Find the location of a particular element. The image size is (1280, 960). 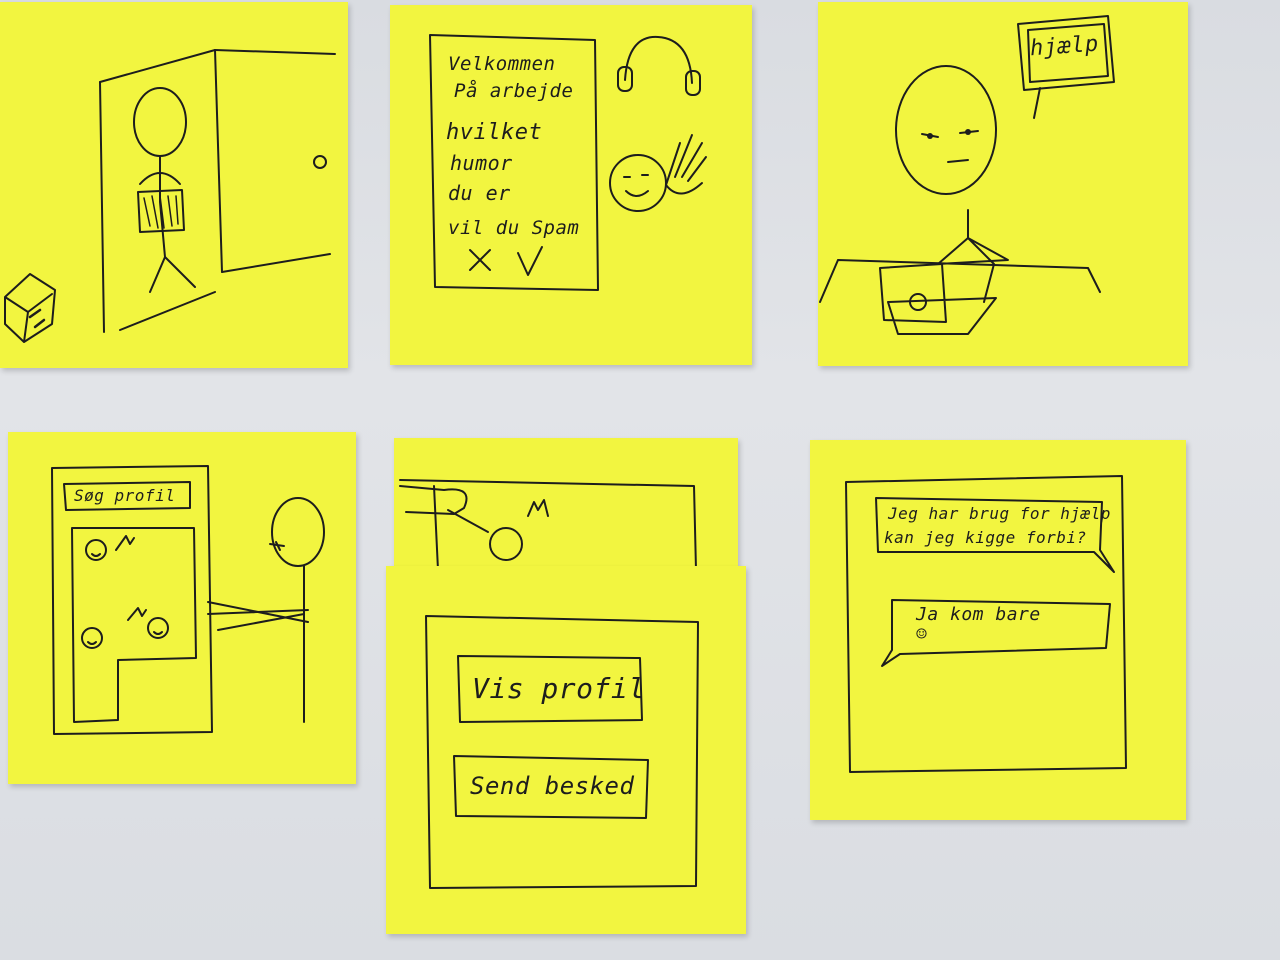

reply-message-text: Ja kom bare is located at coordinates (978, 614).